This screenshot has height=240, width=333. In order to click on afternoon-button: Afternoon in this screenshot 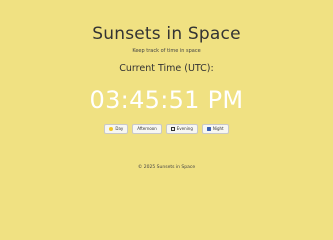, I will do `click(147, 129)`.